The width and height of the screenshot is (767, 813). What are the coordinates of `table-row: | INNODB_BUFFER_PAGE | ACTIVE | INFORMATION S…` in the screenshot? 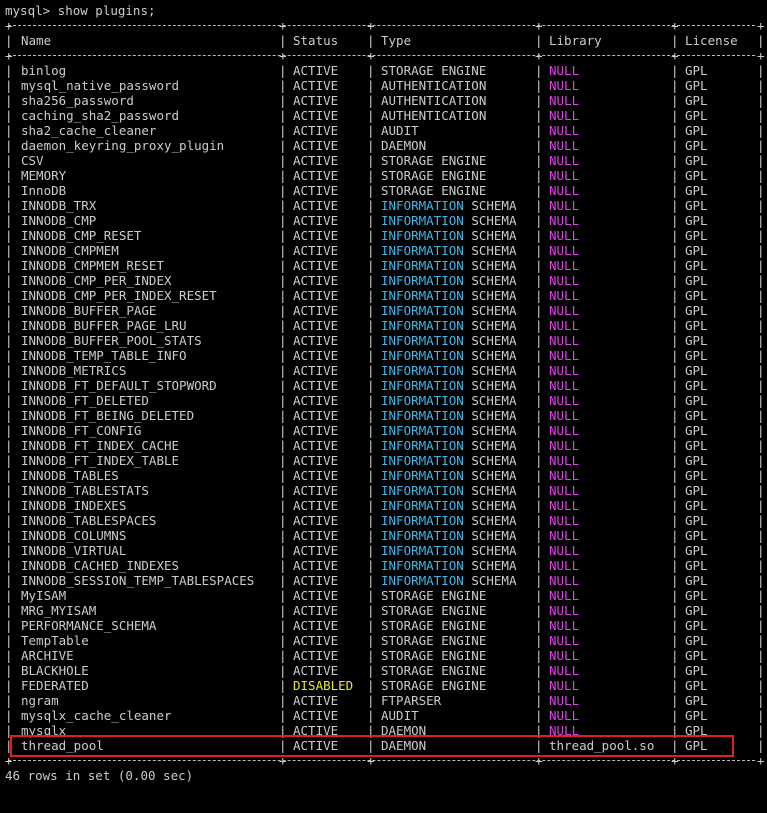 It's located at (385, 310).